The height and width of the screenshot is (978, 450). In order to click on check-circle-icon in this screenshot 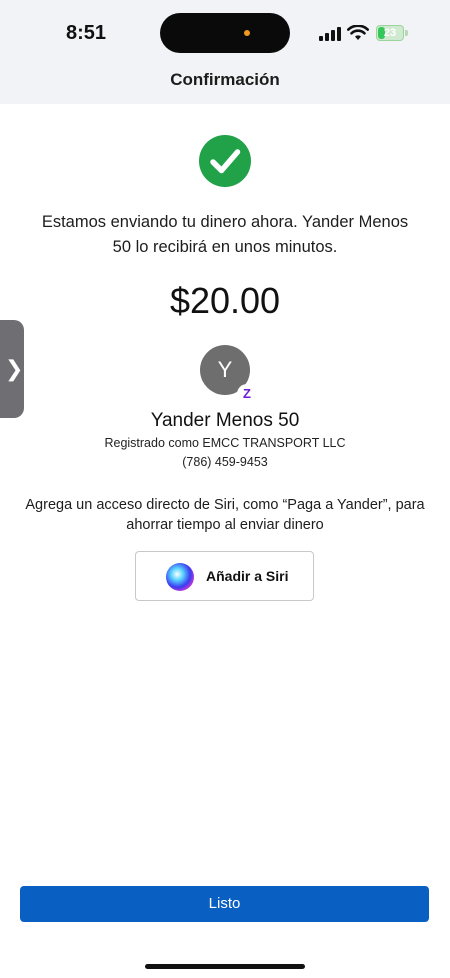, I will do `click(225, 161)`.